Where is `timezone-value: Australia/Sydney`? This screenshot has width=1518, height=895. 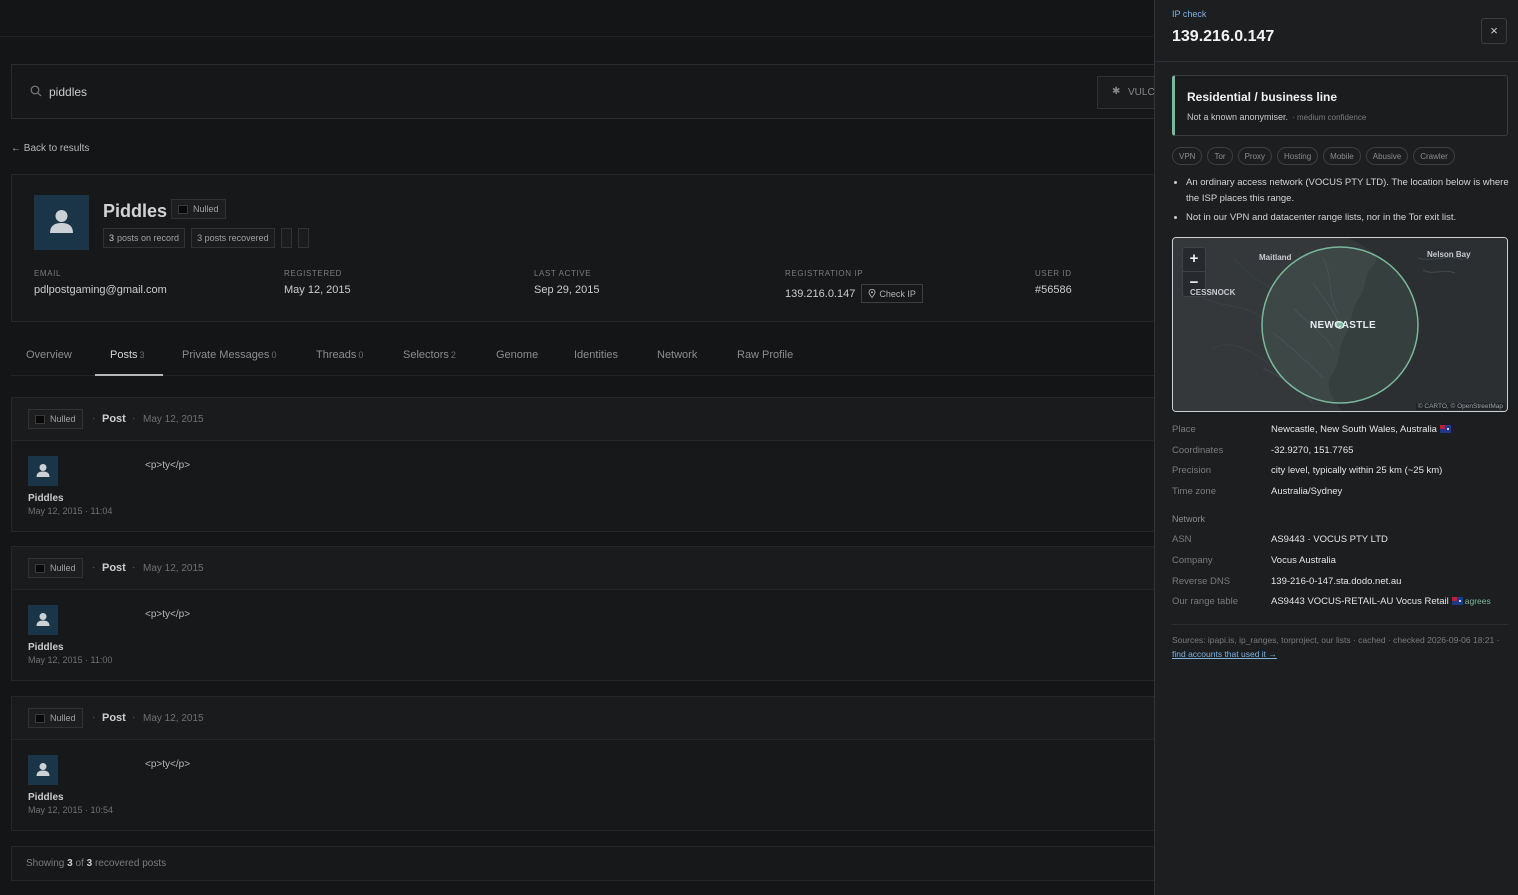
timezone-value: Australia/Sydney is located at coordinates (1307, 491).